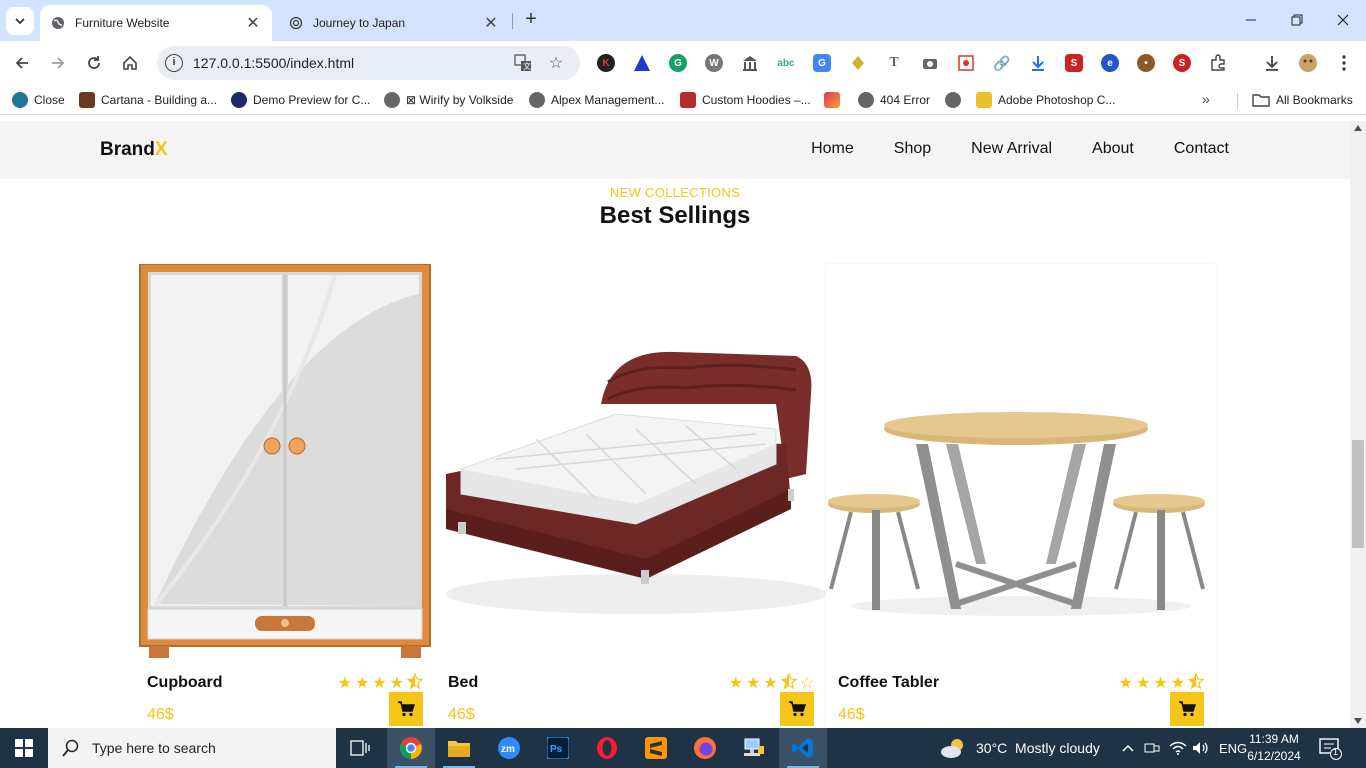 Image resolution: width=1366 pixels, height=768 pixels. I want to click on back-button, so click(22, 63).